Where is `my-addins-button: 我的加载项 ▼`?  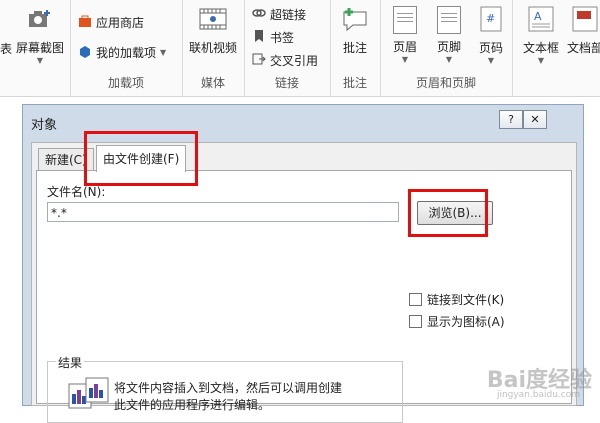
my-addins-button: 我的加载项 ▼ is located at coordinates (122, 52).